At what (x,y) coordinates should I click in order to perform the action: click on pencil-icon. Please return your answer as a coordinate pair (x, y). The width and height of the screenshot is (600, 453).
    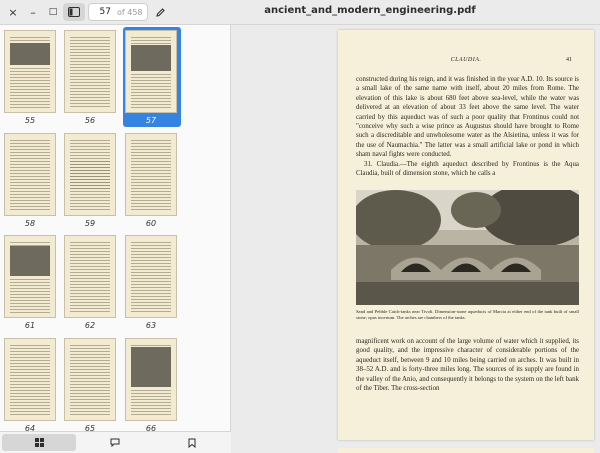
    Looking at the image, I should click on (160, 12).